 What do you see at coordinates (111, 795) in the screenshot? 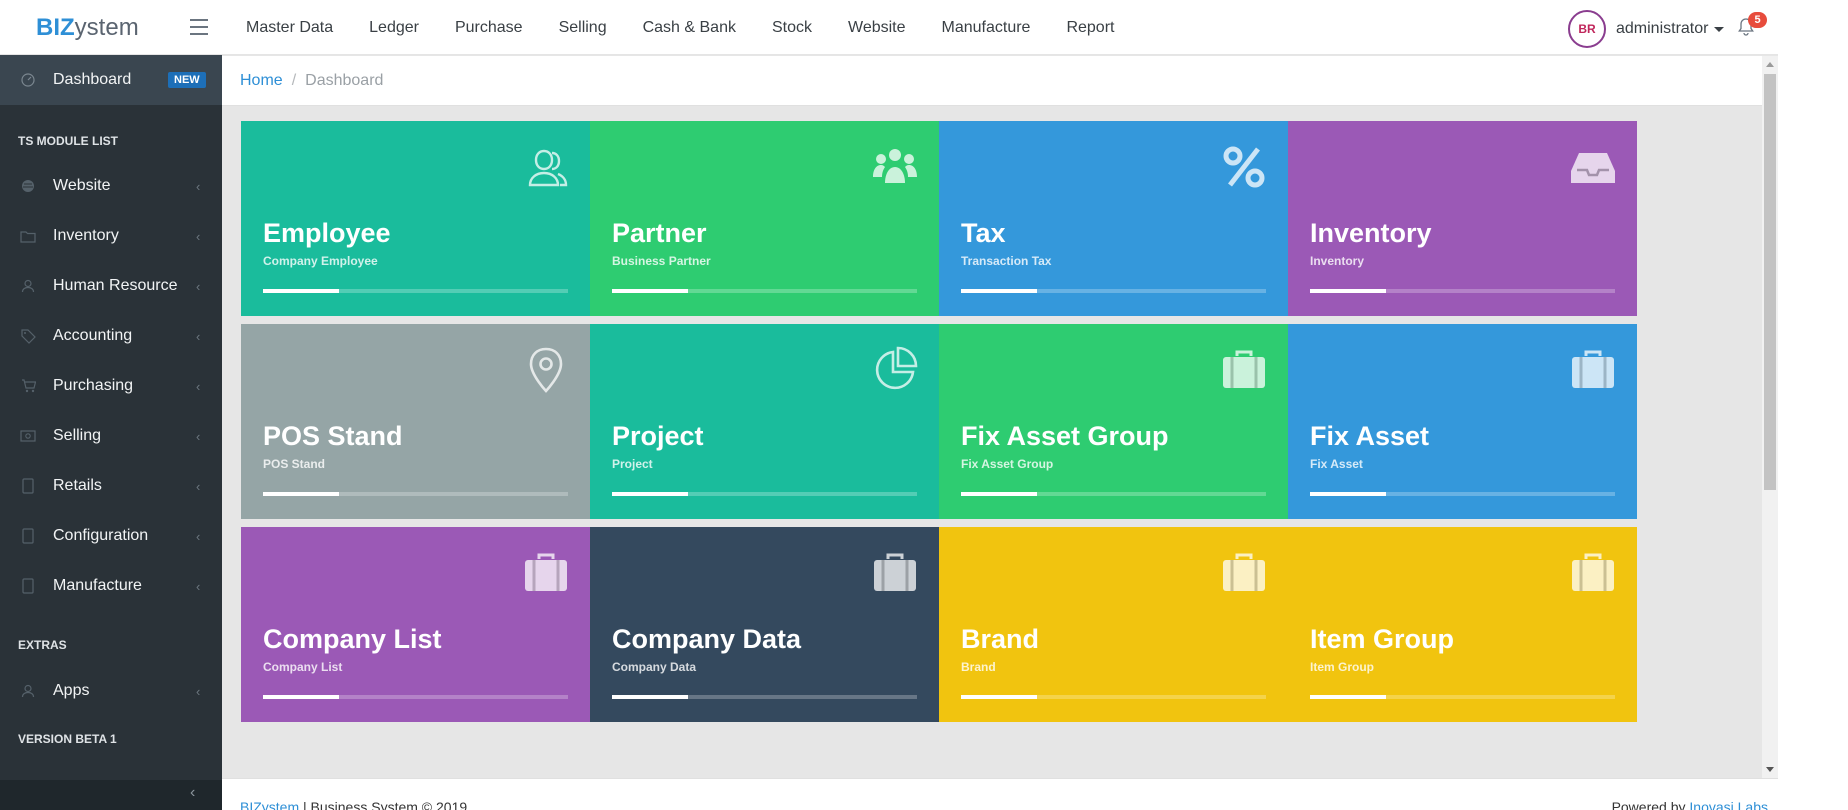
I see `sidebar-collapse-bar: ‹` at bounding box center [111, 795].